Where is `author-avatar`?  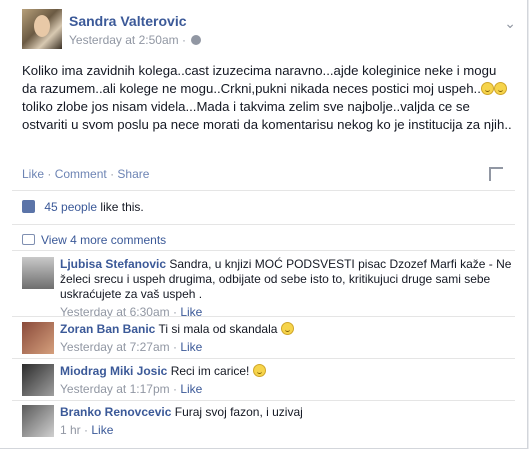 author-avatar is located at coordinates (42, 29).